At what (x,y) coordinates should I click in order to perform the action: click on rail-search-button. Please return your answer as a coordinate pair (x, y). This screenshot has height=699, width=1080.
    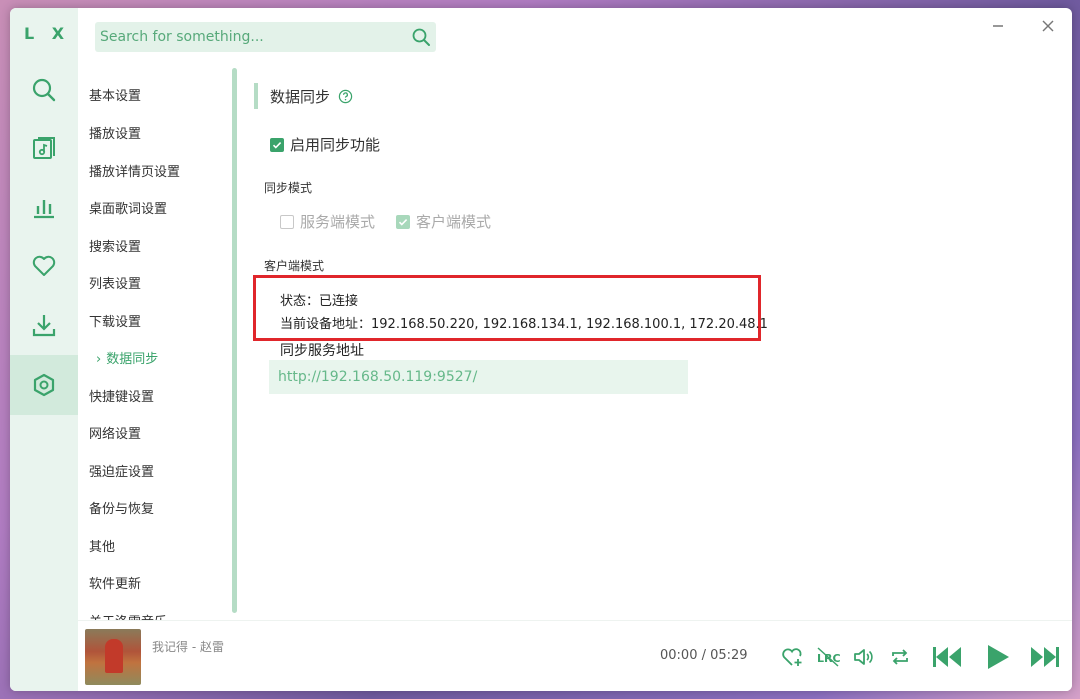
    Looking at the image, I should click on (44, 90).